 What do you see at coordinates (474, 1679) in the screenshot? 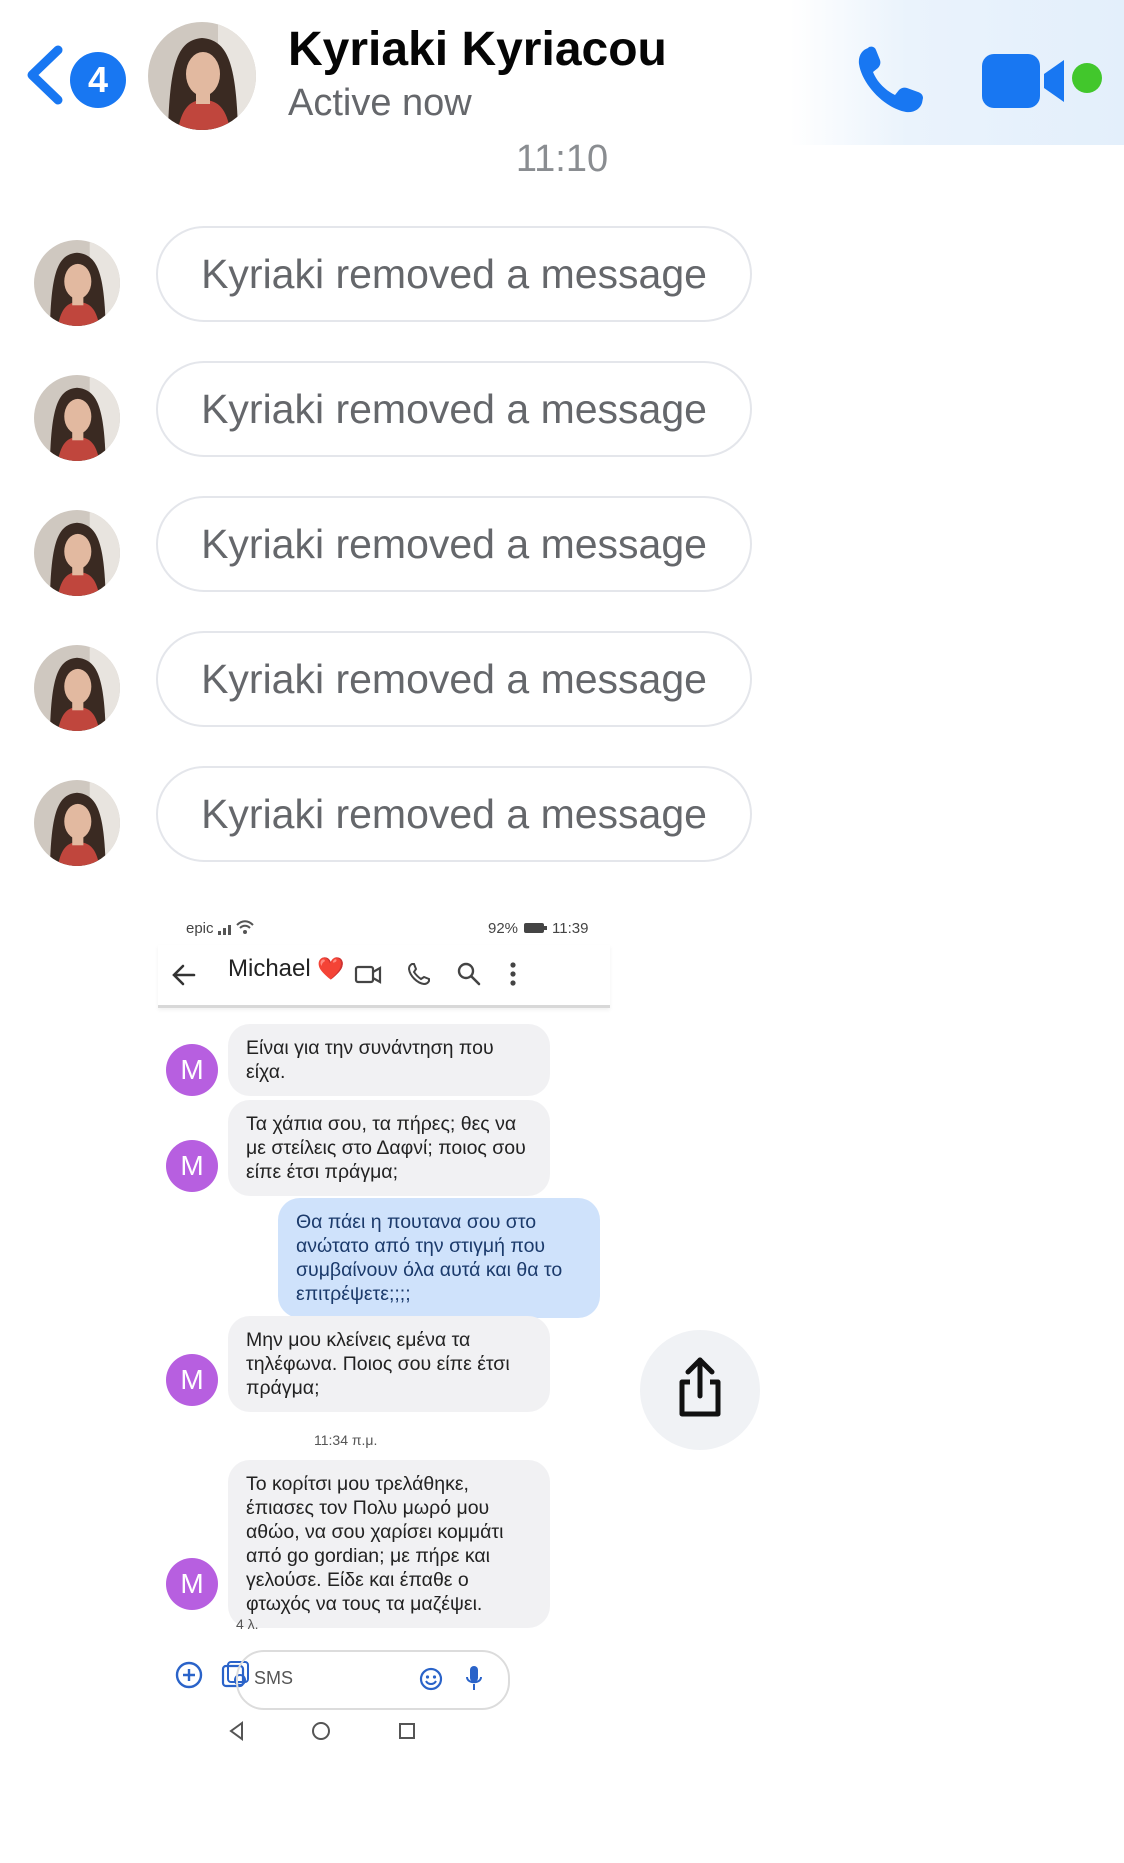
I see `microphone-icon` at bounding box center [474, 1679].